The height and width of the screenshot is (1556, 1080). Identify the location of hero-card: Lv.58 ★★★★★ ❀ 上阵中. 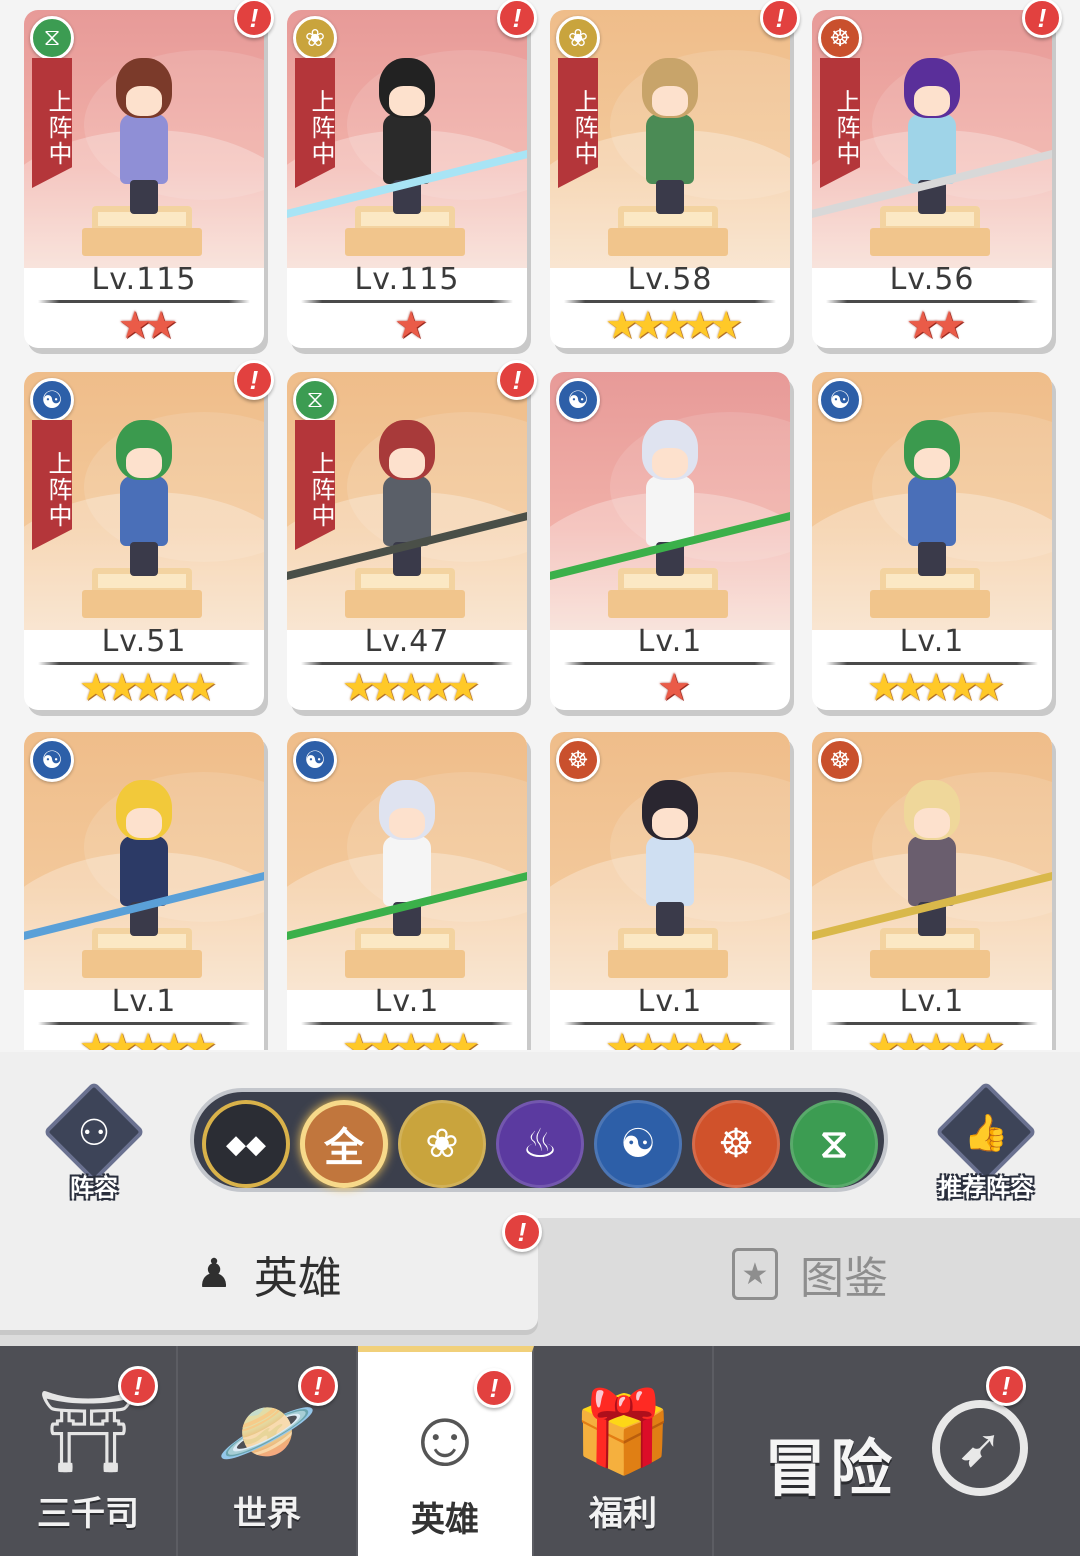
(670, 179).